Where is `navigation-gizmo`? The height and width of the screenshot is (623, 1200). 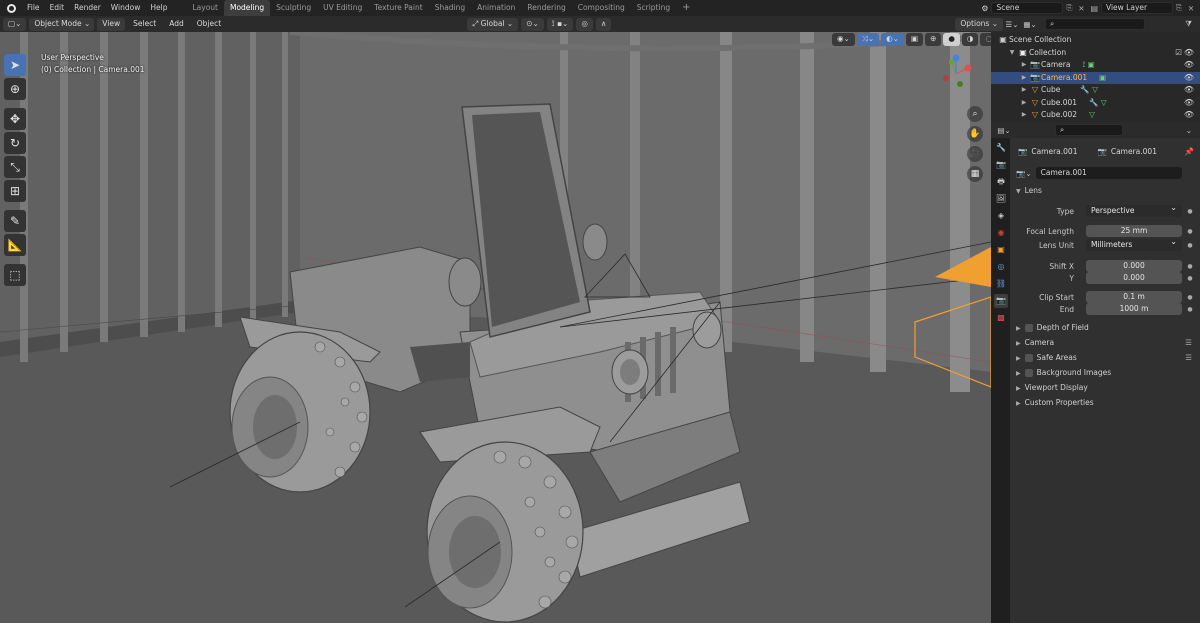
navigation-gizmo is located at coordinates (956, 72).